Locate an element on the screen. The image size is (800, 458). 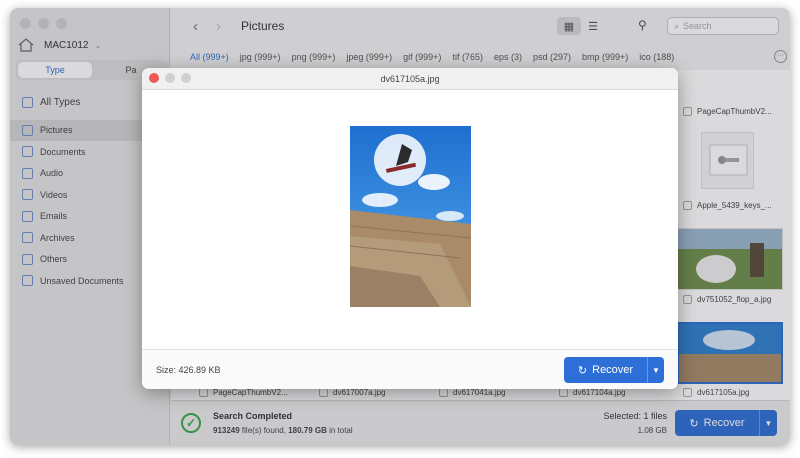
skateboarder-photo is located at coordinates (410, 216).